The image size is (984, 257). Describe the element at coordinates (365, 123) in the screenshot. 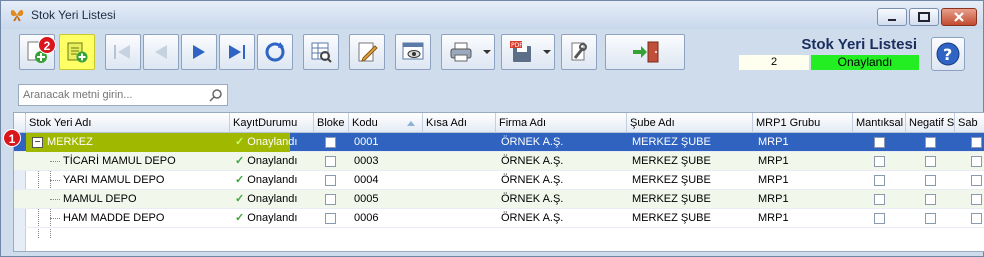

I see `column-code-label: Kodu` at that location.